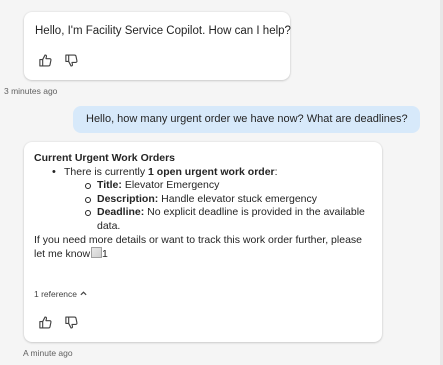 The width and height of the screenshot is (443, 365). I want to click on summary-prefix: There is currently, so click(106, 171).